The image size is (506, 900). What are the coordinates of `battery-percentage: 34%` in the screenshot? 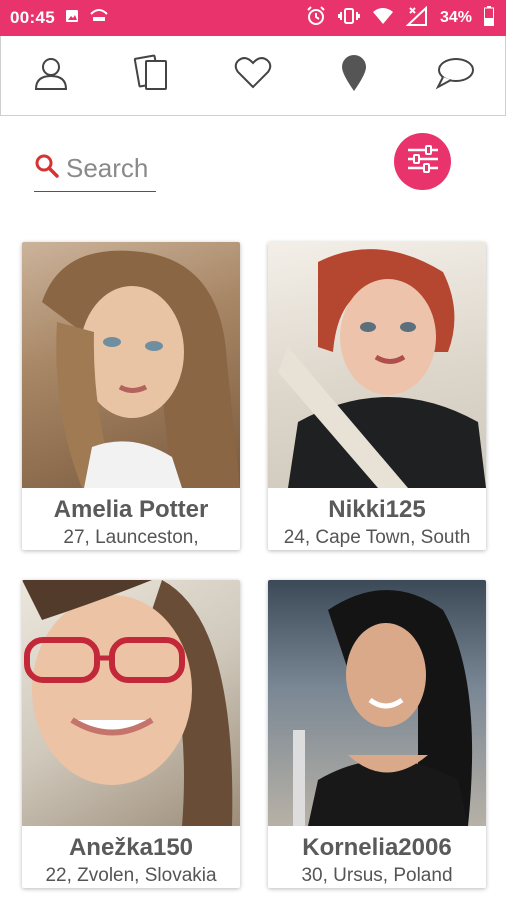 It's located at (455, 17).